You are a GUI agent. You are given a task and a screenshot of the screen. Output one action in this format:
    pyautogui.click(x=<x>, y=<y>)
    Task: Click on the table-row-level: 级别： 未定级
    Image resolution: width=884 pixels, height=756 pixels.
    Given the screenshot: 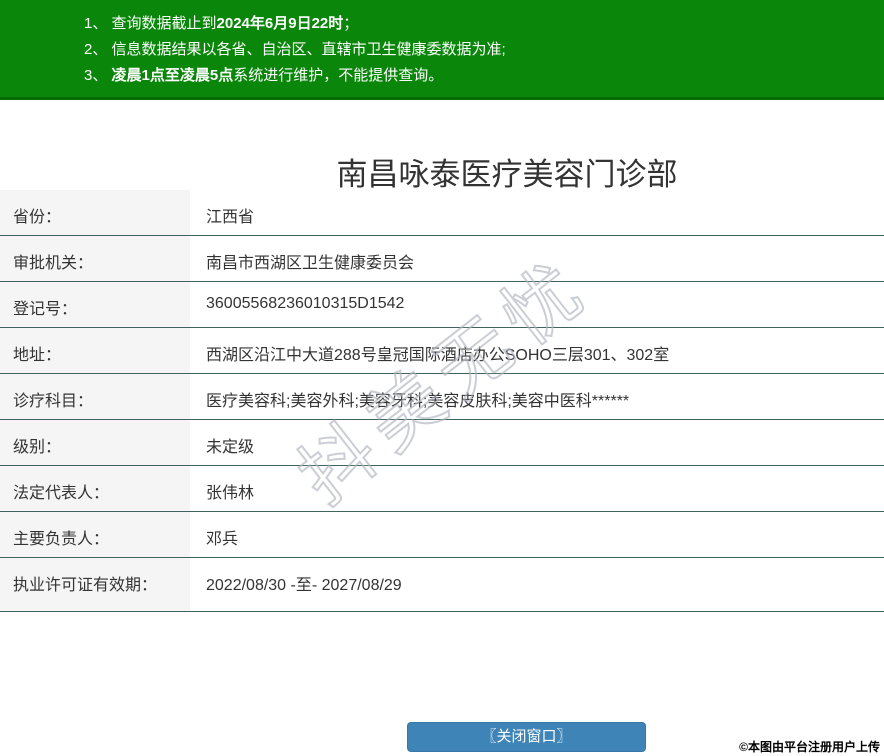 What is the action you would take?
    pyautogui.click(x=442, y=443)
    